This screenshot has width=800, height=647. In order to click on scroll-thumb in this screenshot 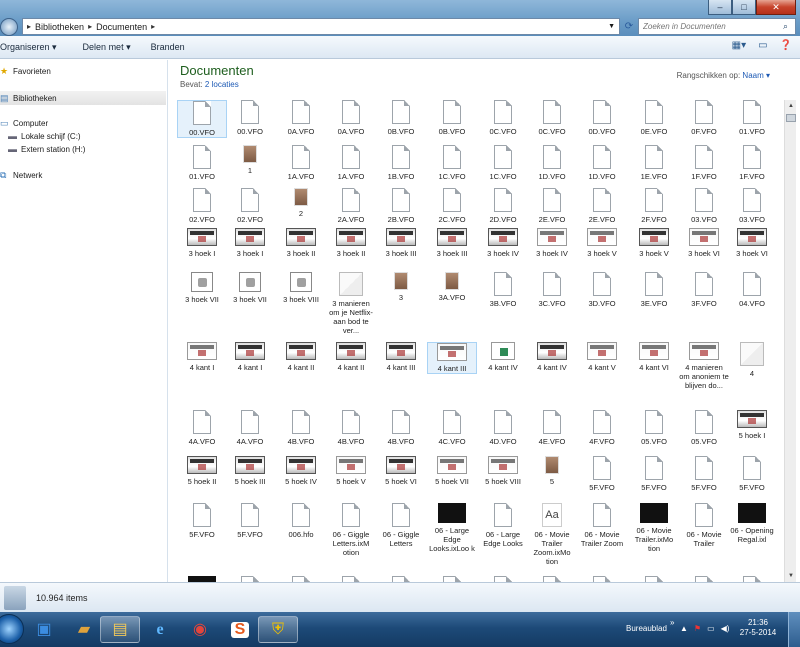, I will do `click(791, 118)`.